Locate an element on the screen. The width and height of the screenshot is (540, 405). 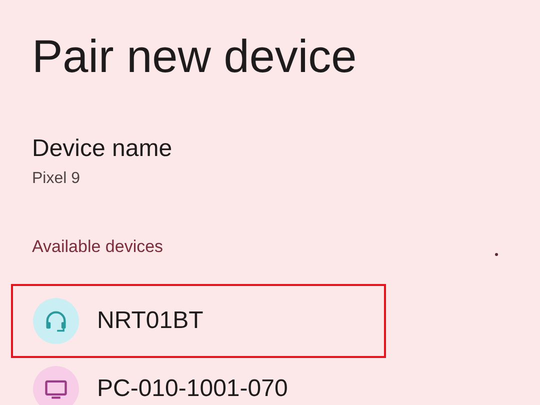
device-name: PC-010-1001-070 is located at coordinates (192, 389).